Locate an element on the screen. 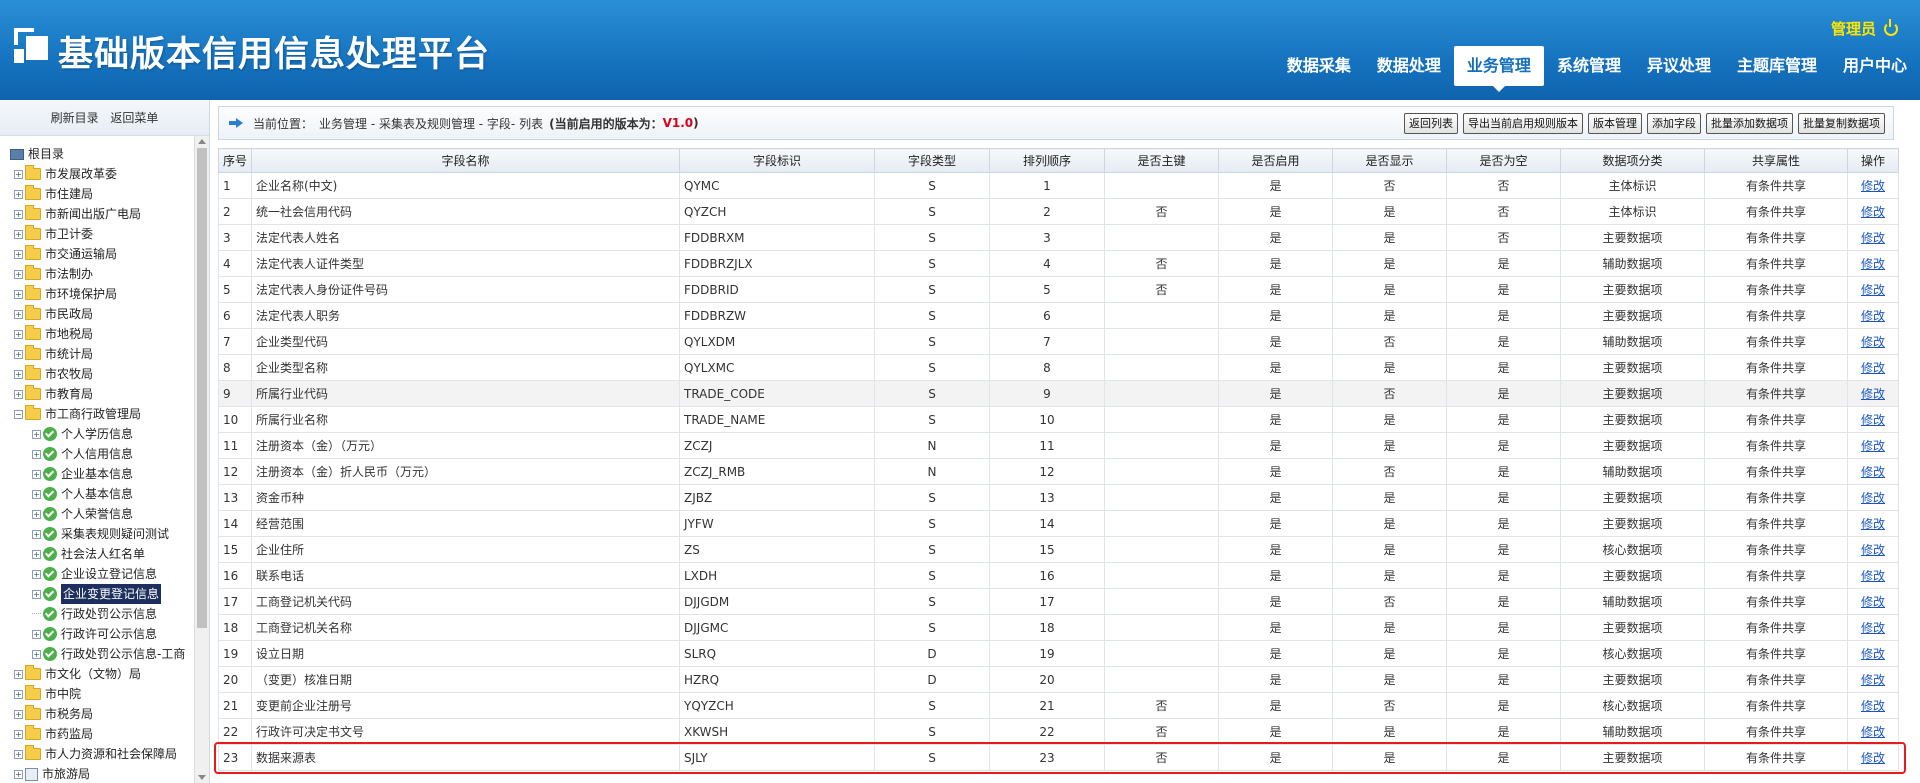 This screenshot has width=1920, height=783. tree-folder: + 市住建局 is located at coordinates (102, 194).